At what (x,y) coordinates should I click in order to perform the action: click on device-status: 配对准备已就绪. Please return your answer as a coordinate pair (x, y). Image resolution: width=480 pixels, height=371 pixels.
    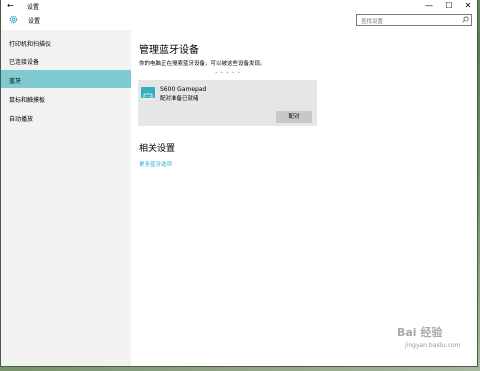
    Looking at the image, I should click on (179, 99).